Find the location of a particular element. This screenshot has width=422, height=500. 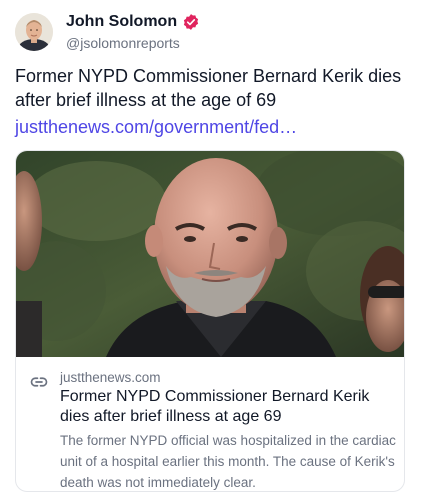

author-name-row: John Solomon is located at coordinates (133, 22).